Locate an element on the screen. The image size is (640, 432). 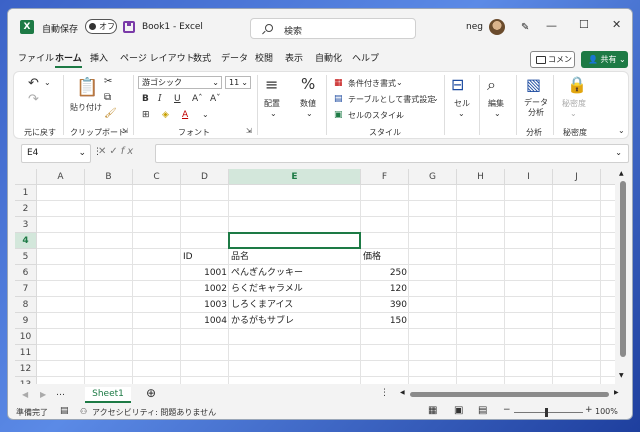
name-box: E4 ⌄ is located at coordinates (56, 153).